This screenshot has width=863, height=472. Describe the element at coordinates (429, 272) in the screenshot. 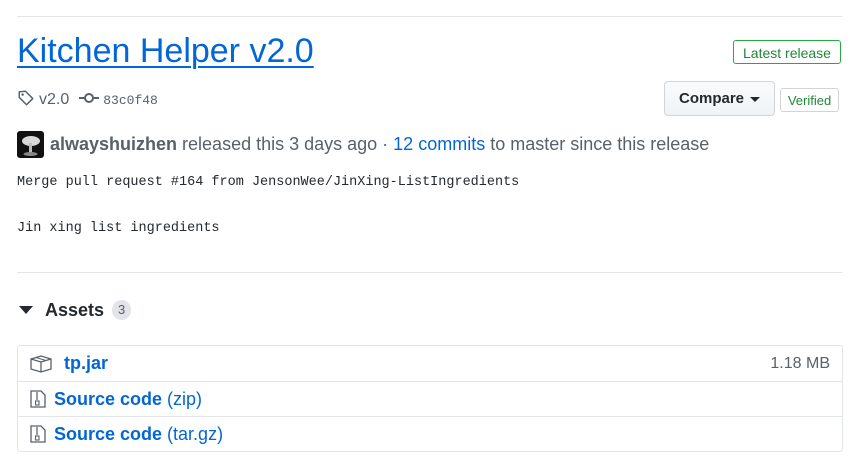

I see `assets-divider` at that location.